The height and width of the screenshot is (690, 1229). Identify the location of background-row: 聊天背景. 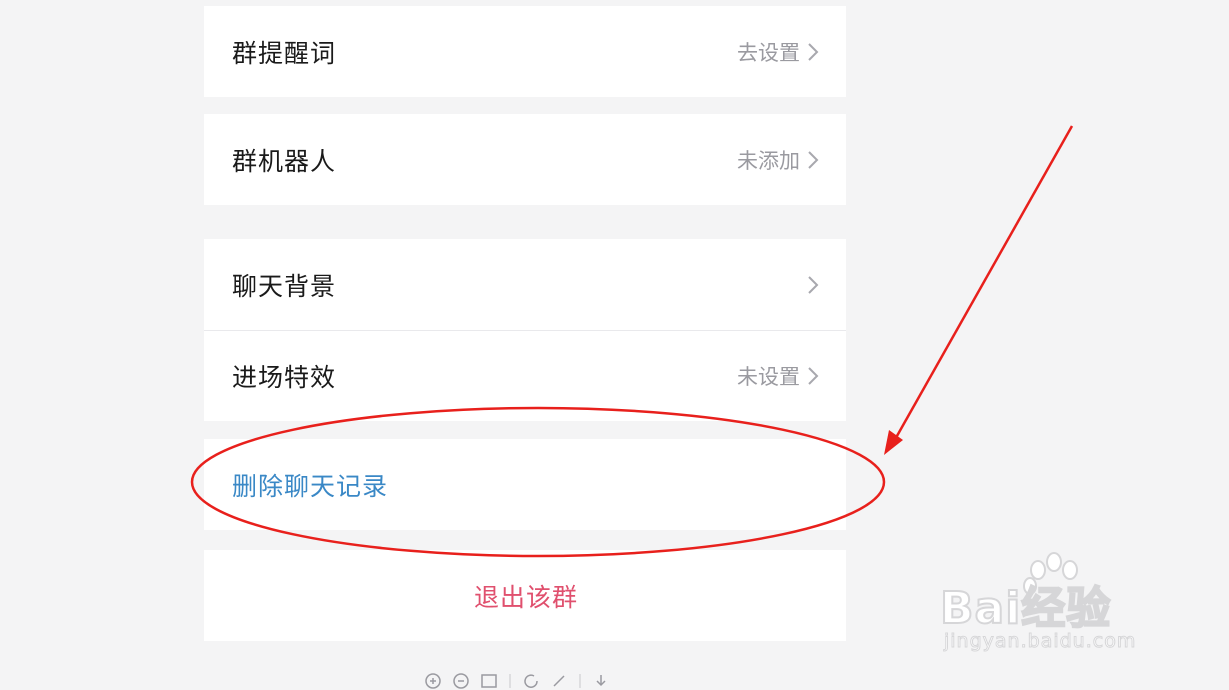
(525, 284).